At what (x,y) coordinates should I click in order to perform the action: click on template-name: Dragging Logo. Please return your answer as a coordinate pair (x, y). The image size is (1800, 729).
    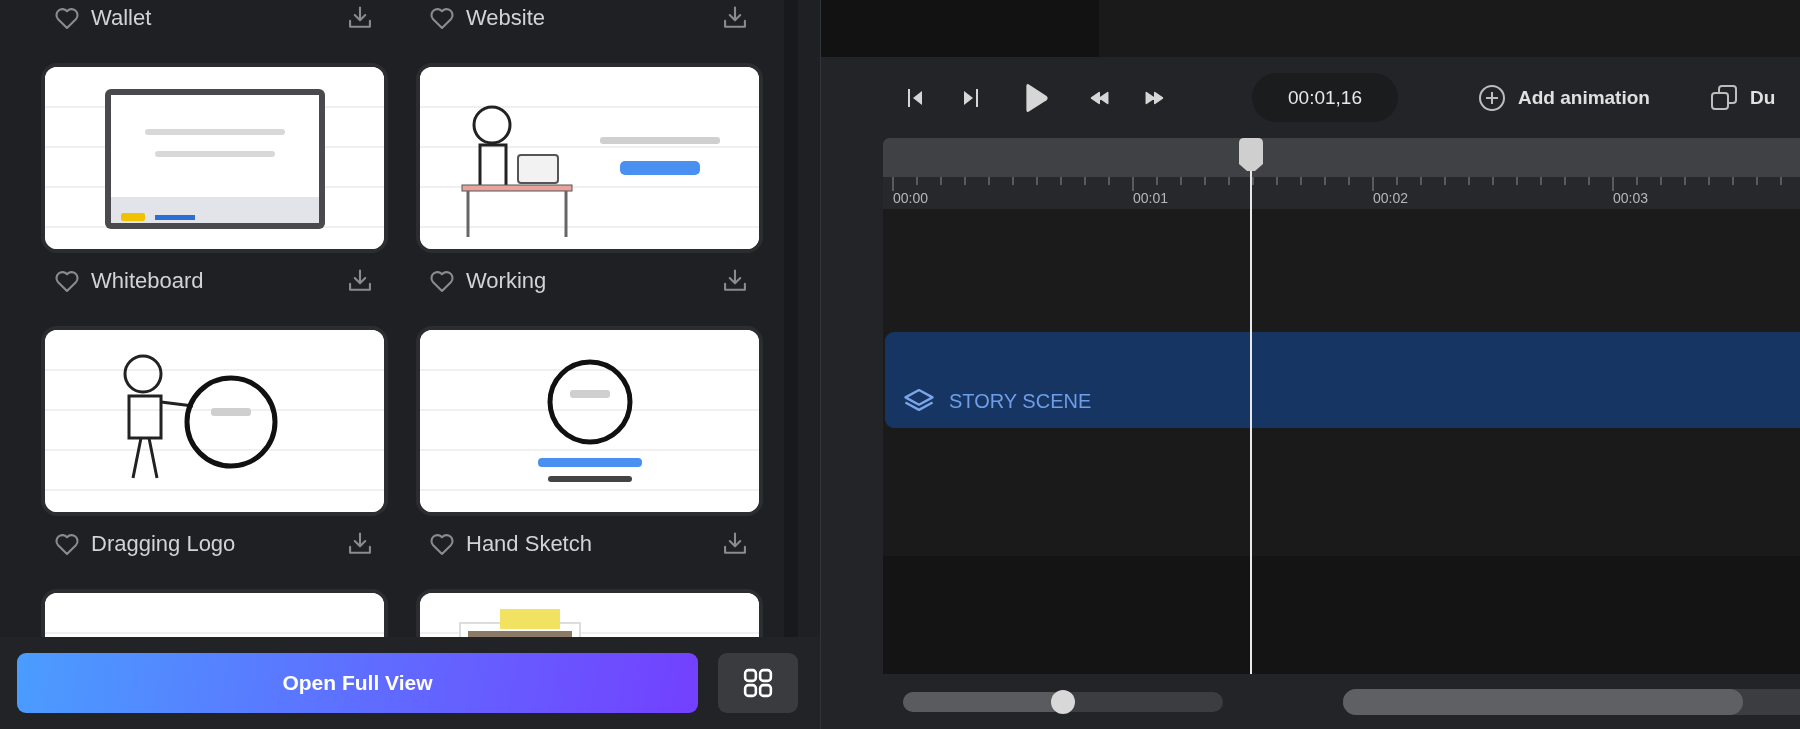
    Looking at the image, I should click on (164, 544).